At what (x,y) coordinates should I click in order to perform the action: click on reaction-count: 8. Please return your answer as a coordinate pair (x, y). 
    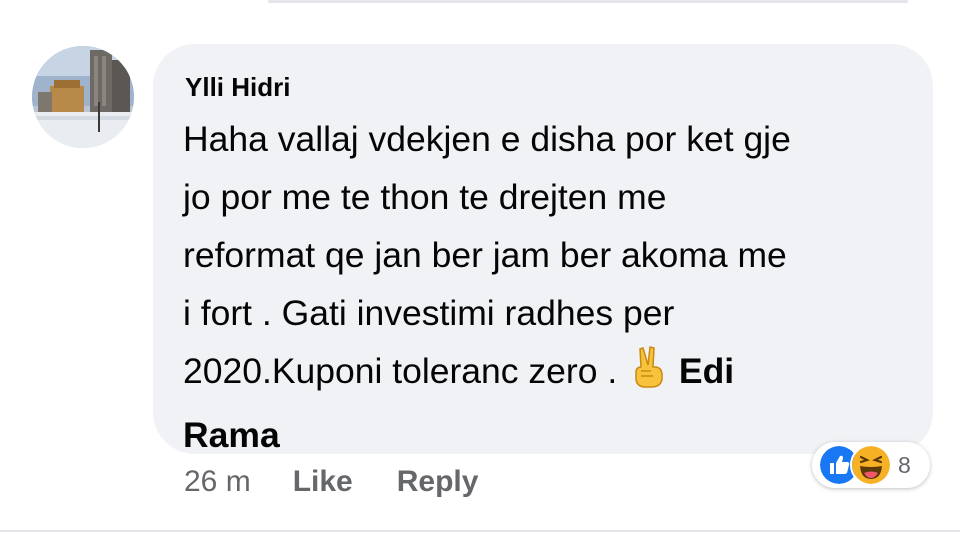
    Looking at the image, I should click on (904, 464).